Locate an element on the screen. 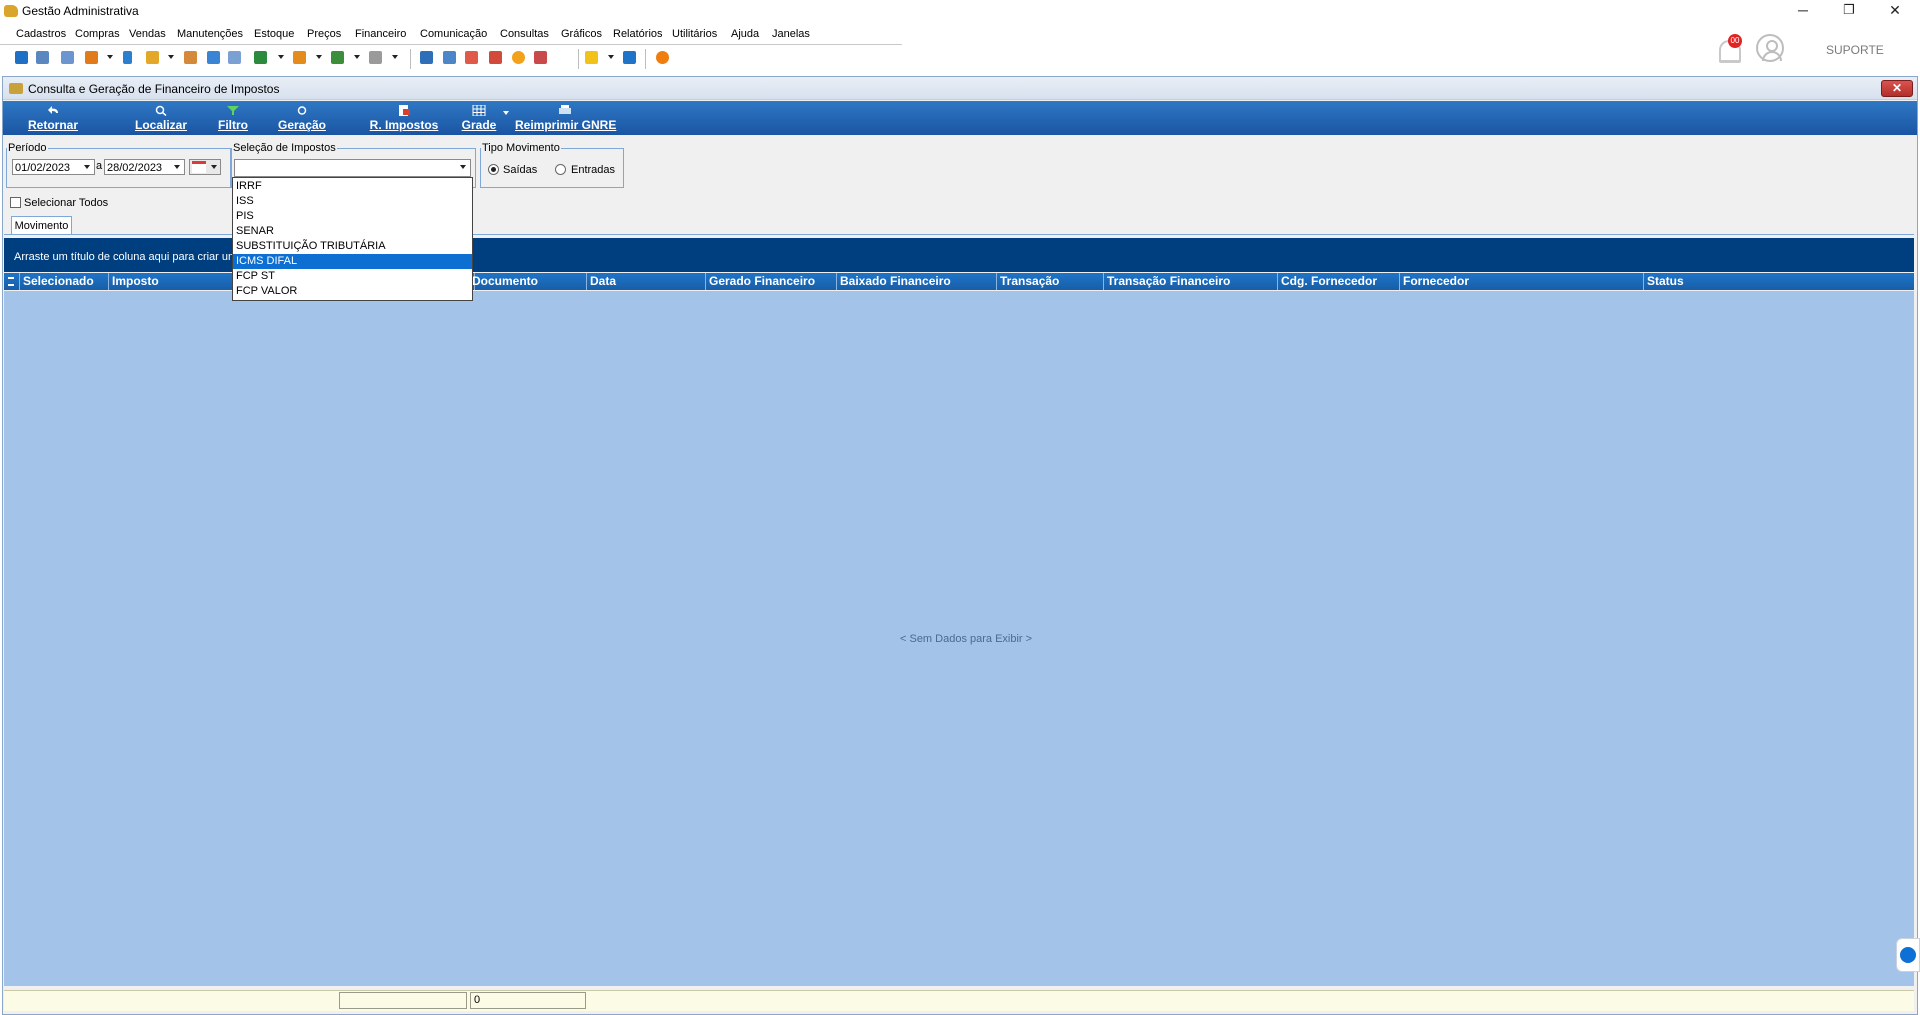 The width and height of the screenshot is (1920, 1015). document-icon is located at coordinates (127, 57).